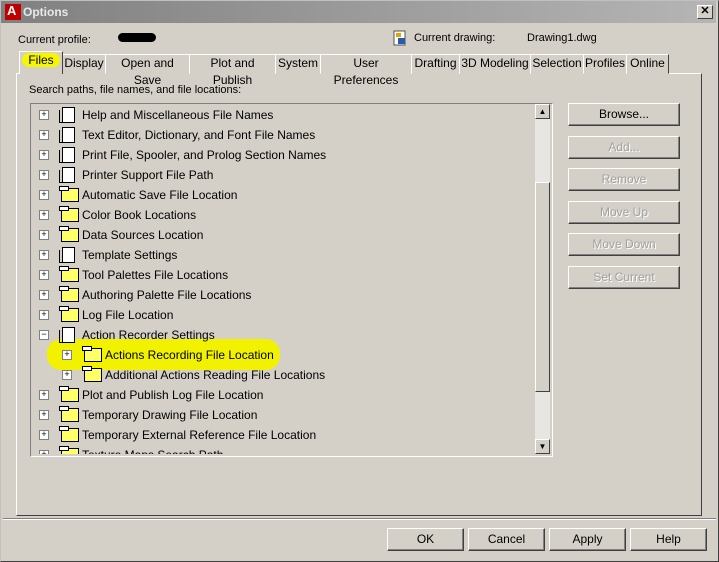 The image size is (719, 562). What do you see at coordinates (298, 64) in the screenshot?
I see `tab-system: System` at bounding box center [298, 64].